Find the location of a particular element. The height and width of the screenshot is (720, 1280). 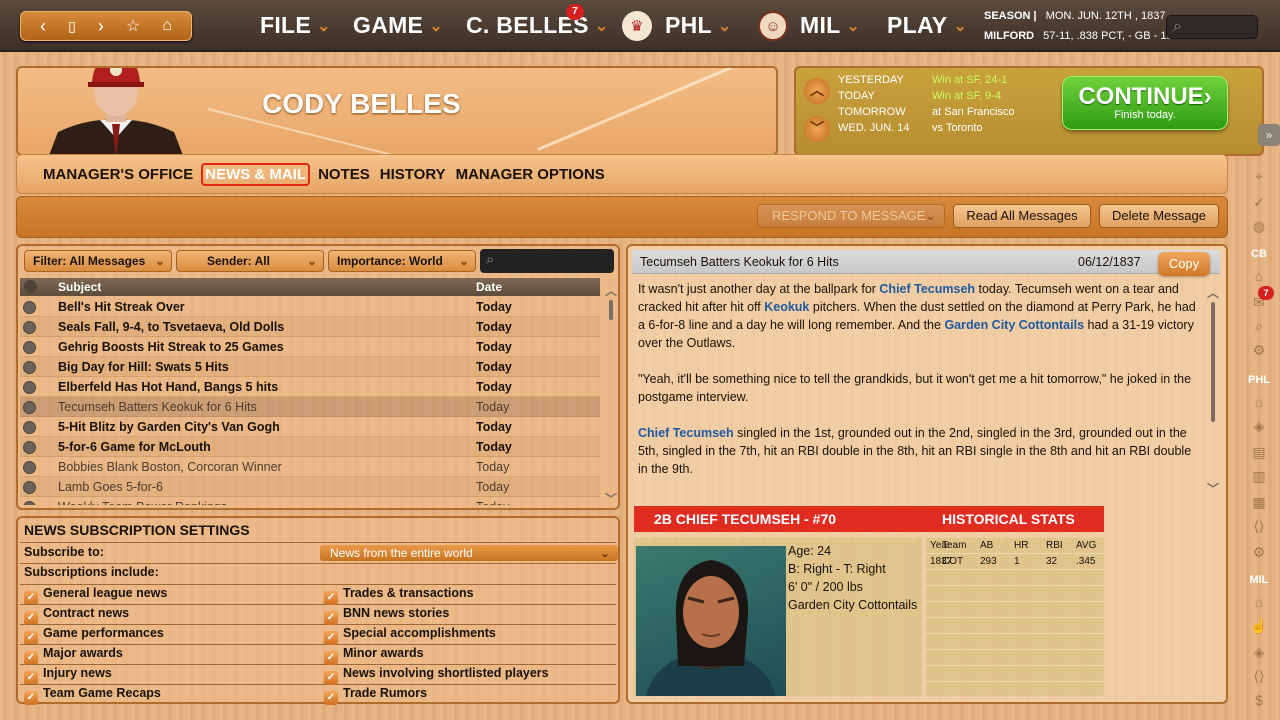

filter-value: Filter: All Messages is located at coordinates (89, 261).